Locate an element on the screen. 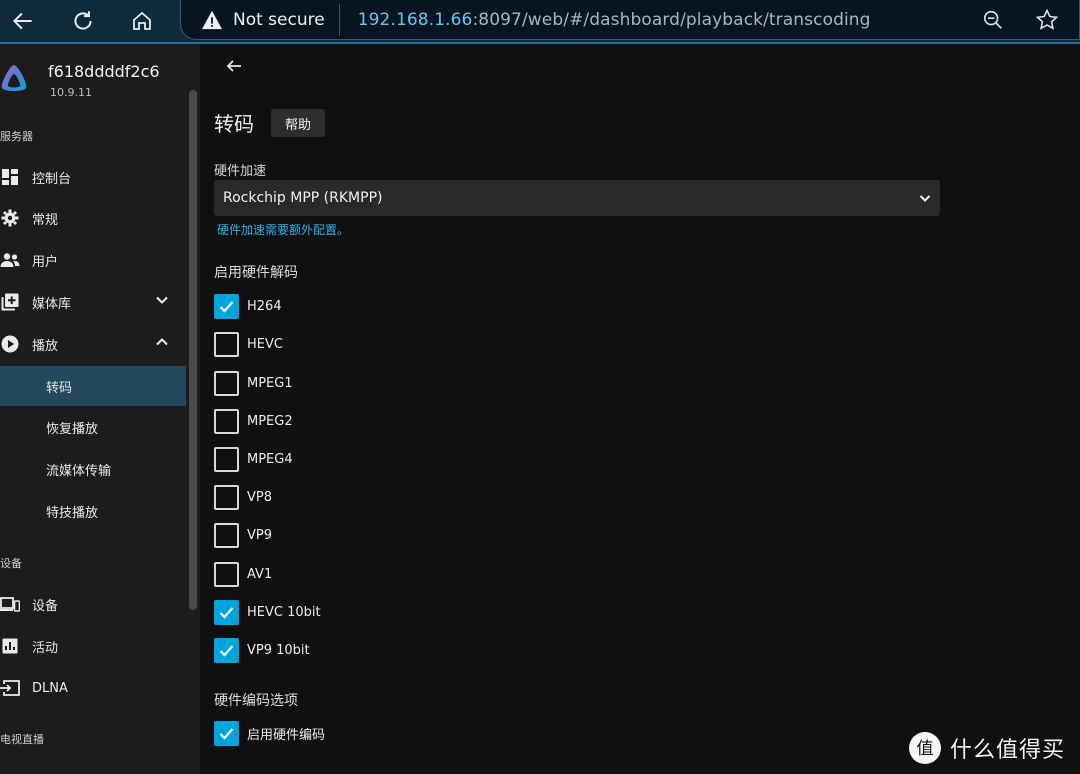  decoder-label: MPEG4 is located at coordinates (270, 459).